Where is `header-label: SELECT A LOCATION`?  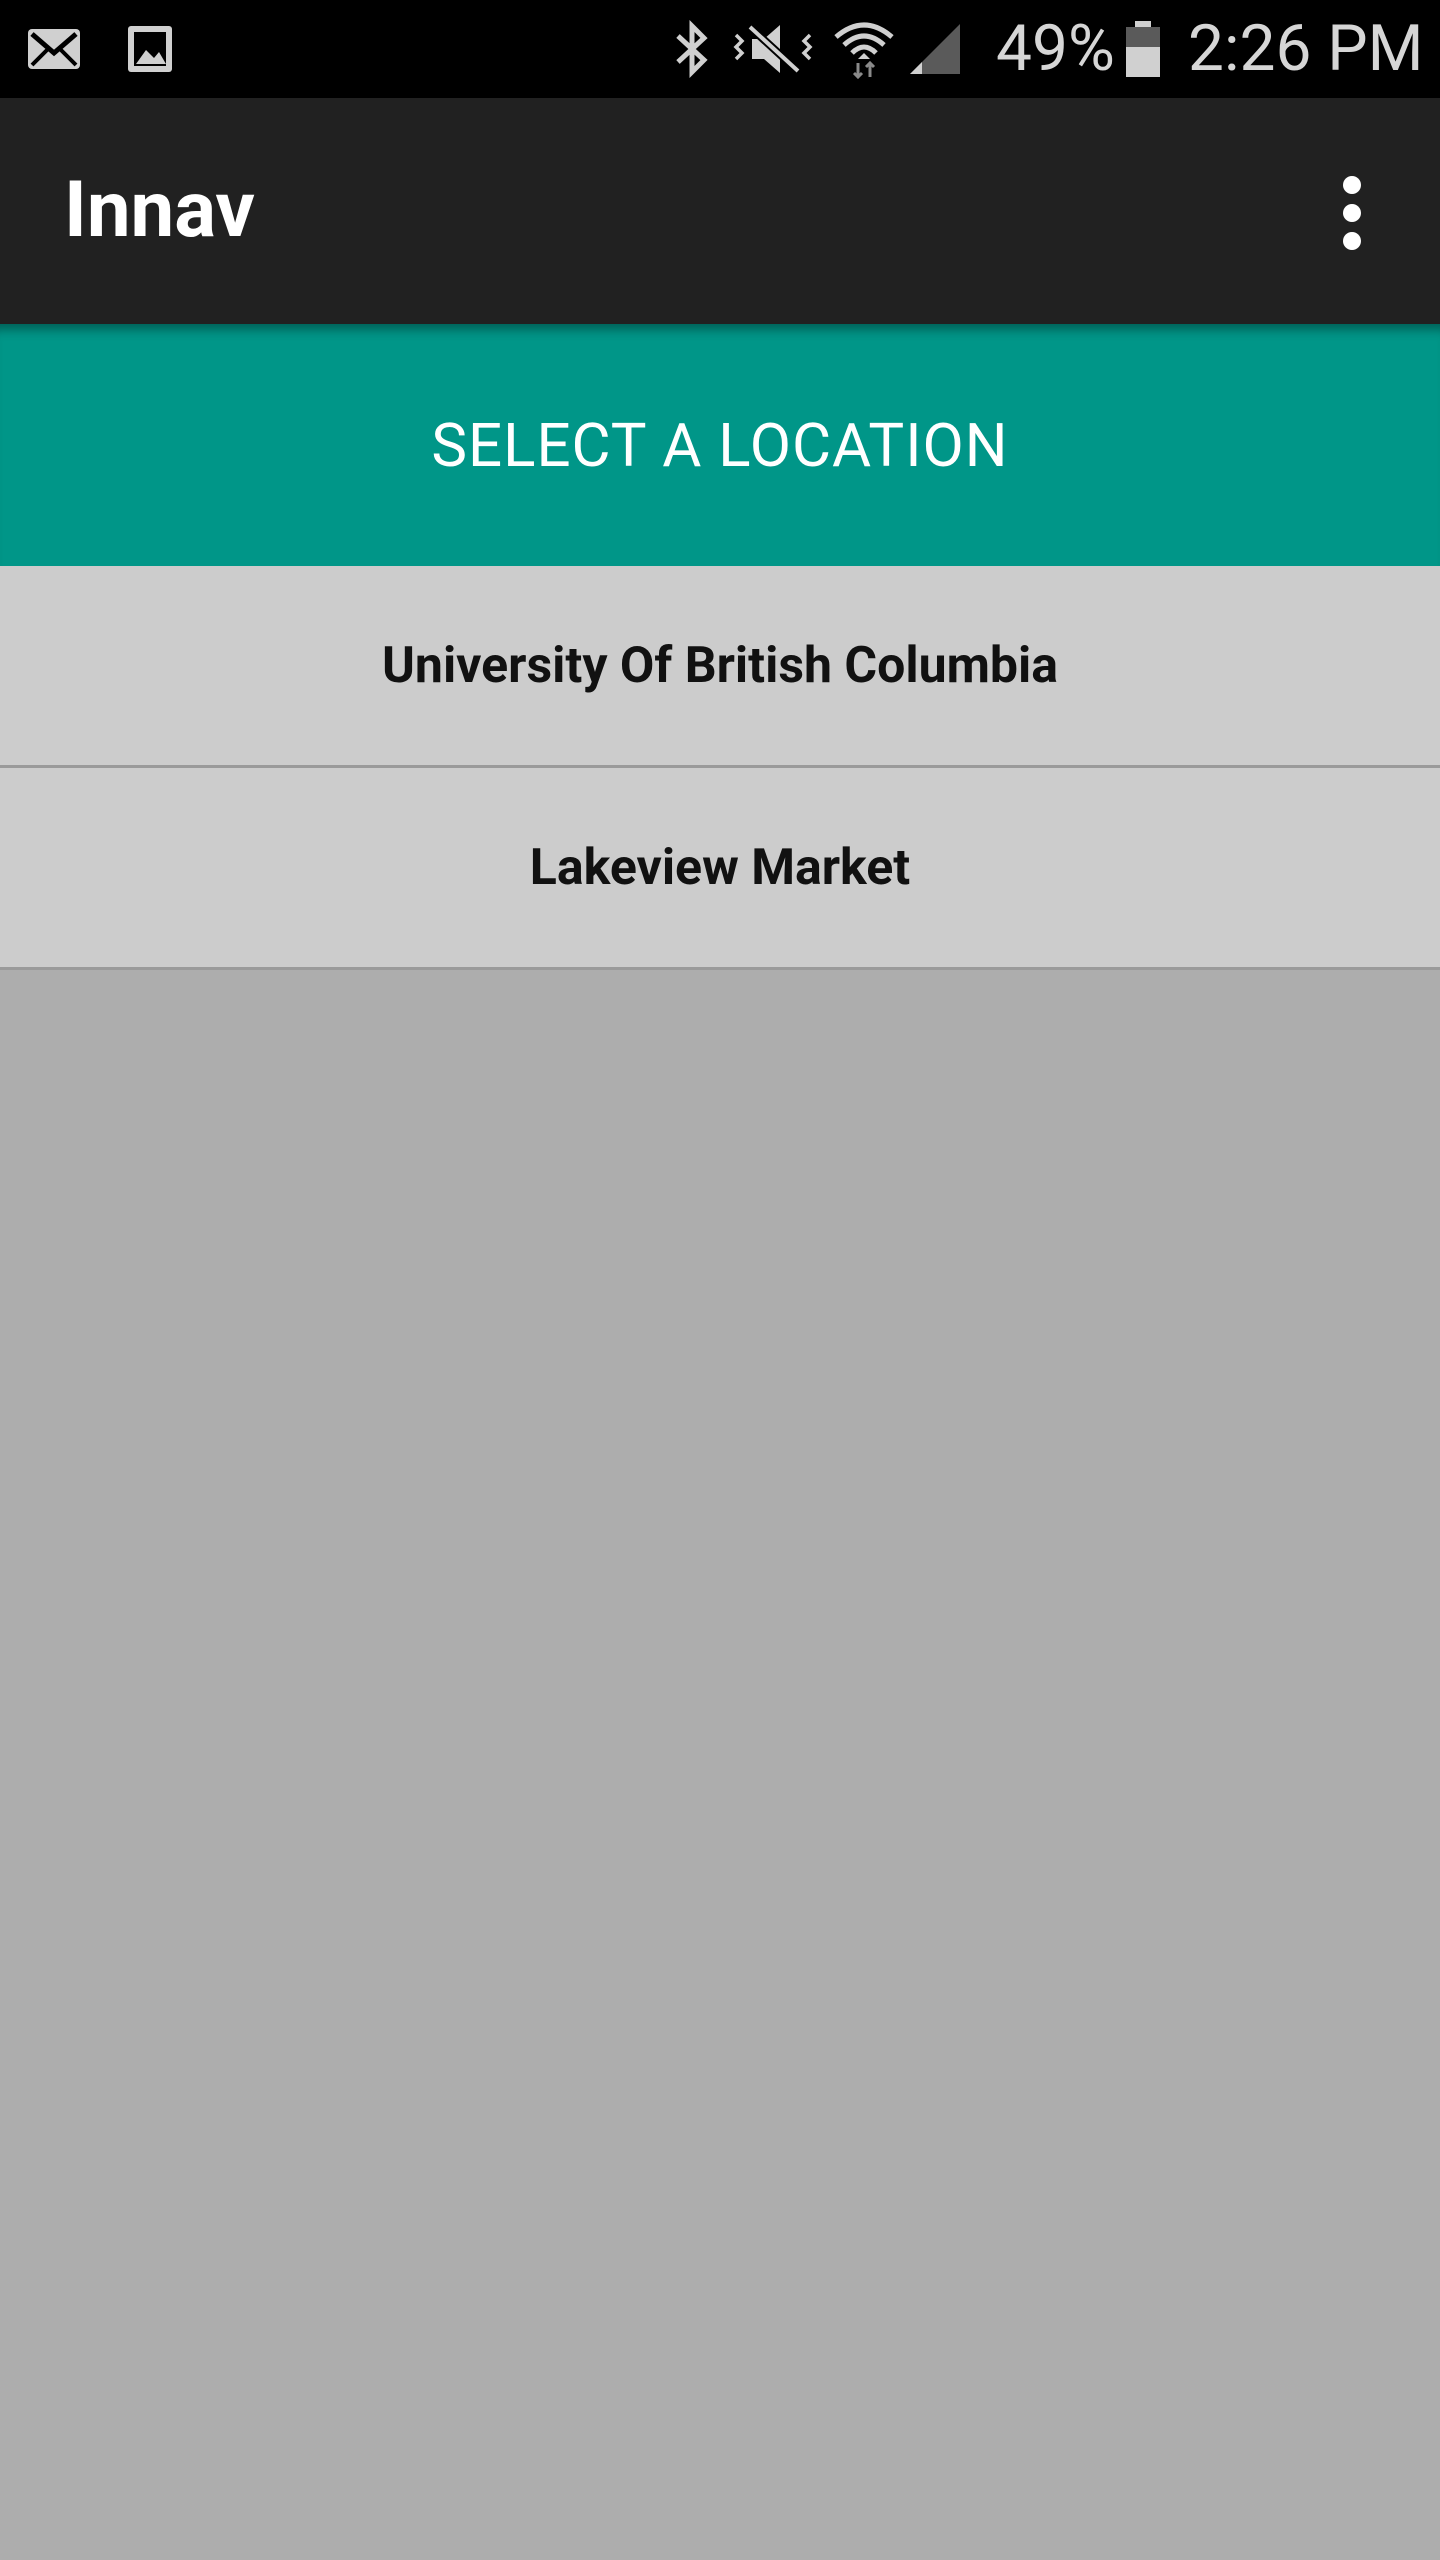
header-label: SELECT A LOCATION is located at coordinates (720, 445).